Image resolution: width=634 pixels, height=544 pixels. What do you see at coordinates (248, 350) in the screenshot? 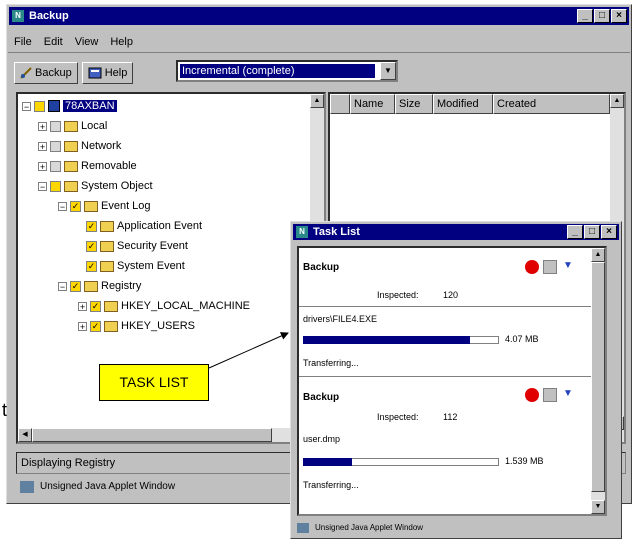
I see `callout-arrow` at bounding box center [248, 350].